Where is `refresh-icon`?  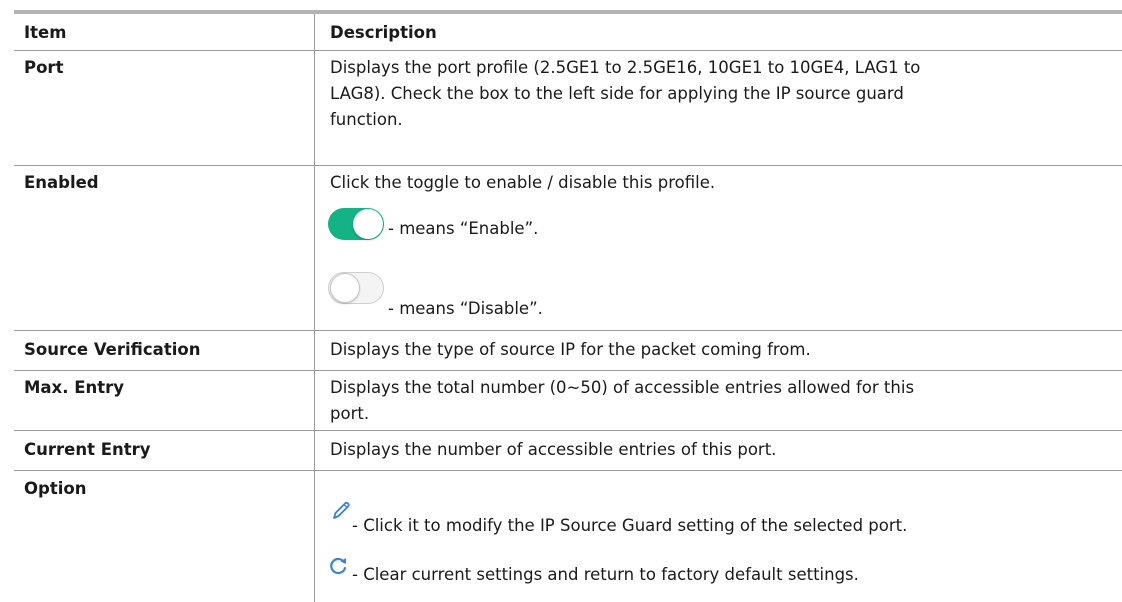
refresh-icon is located at coordinates (338, 566).